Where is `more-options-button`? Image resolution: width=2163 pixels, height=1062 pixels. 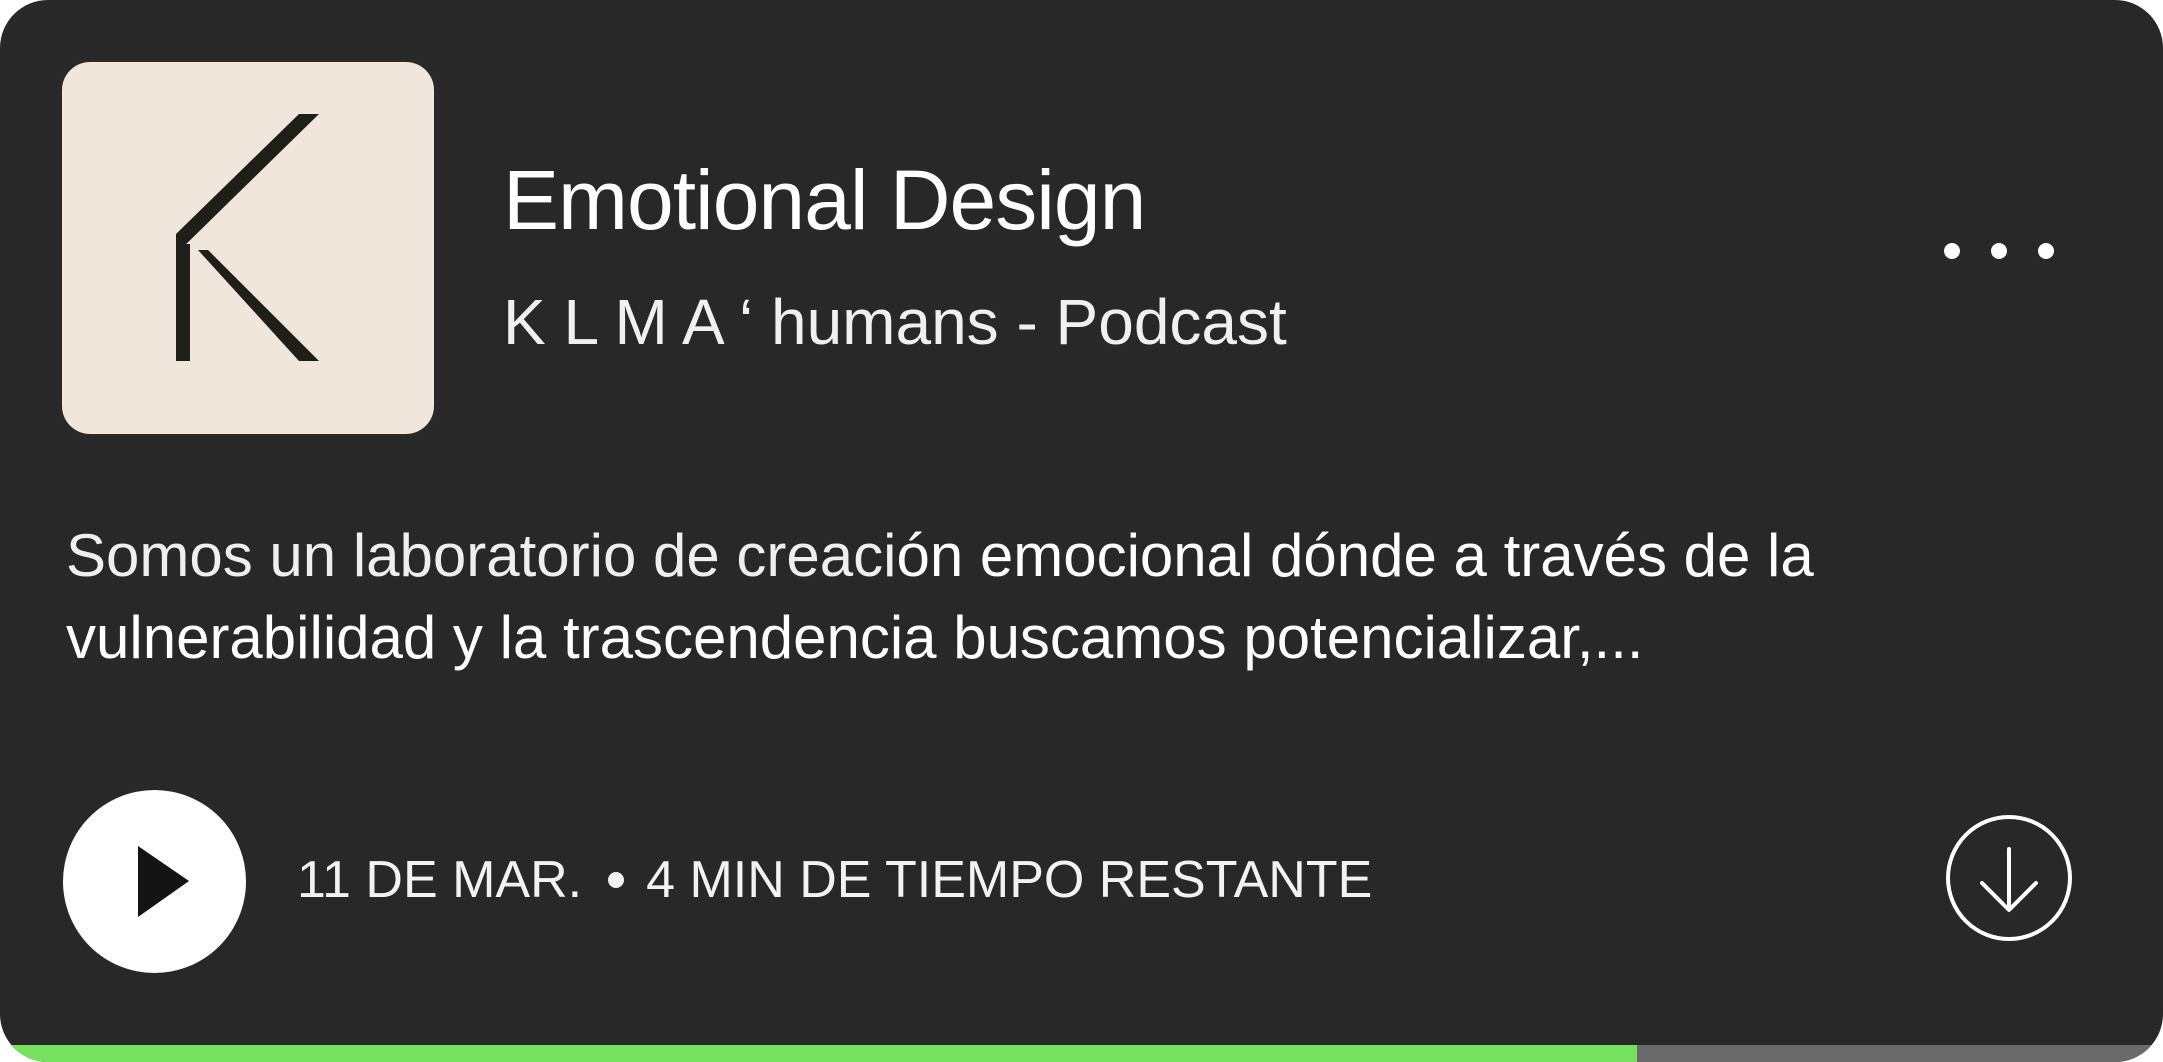
more-options-button is located at coordinates (1999, 251).